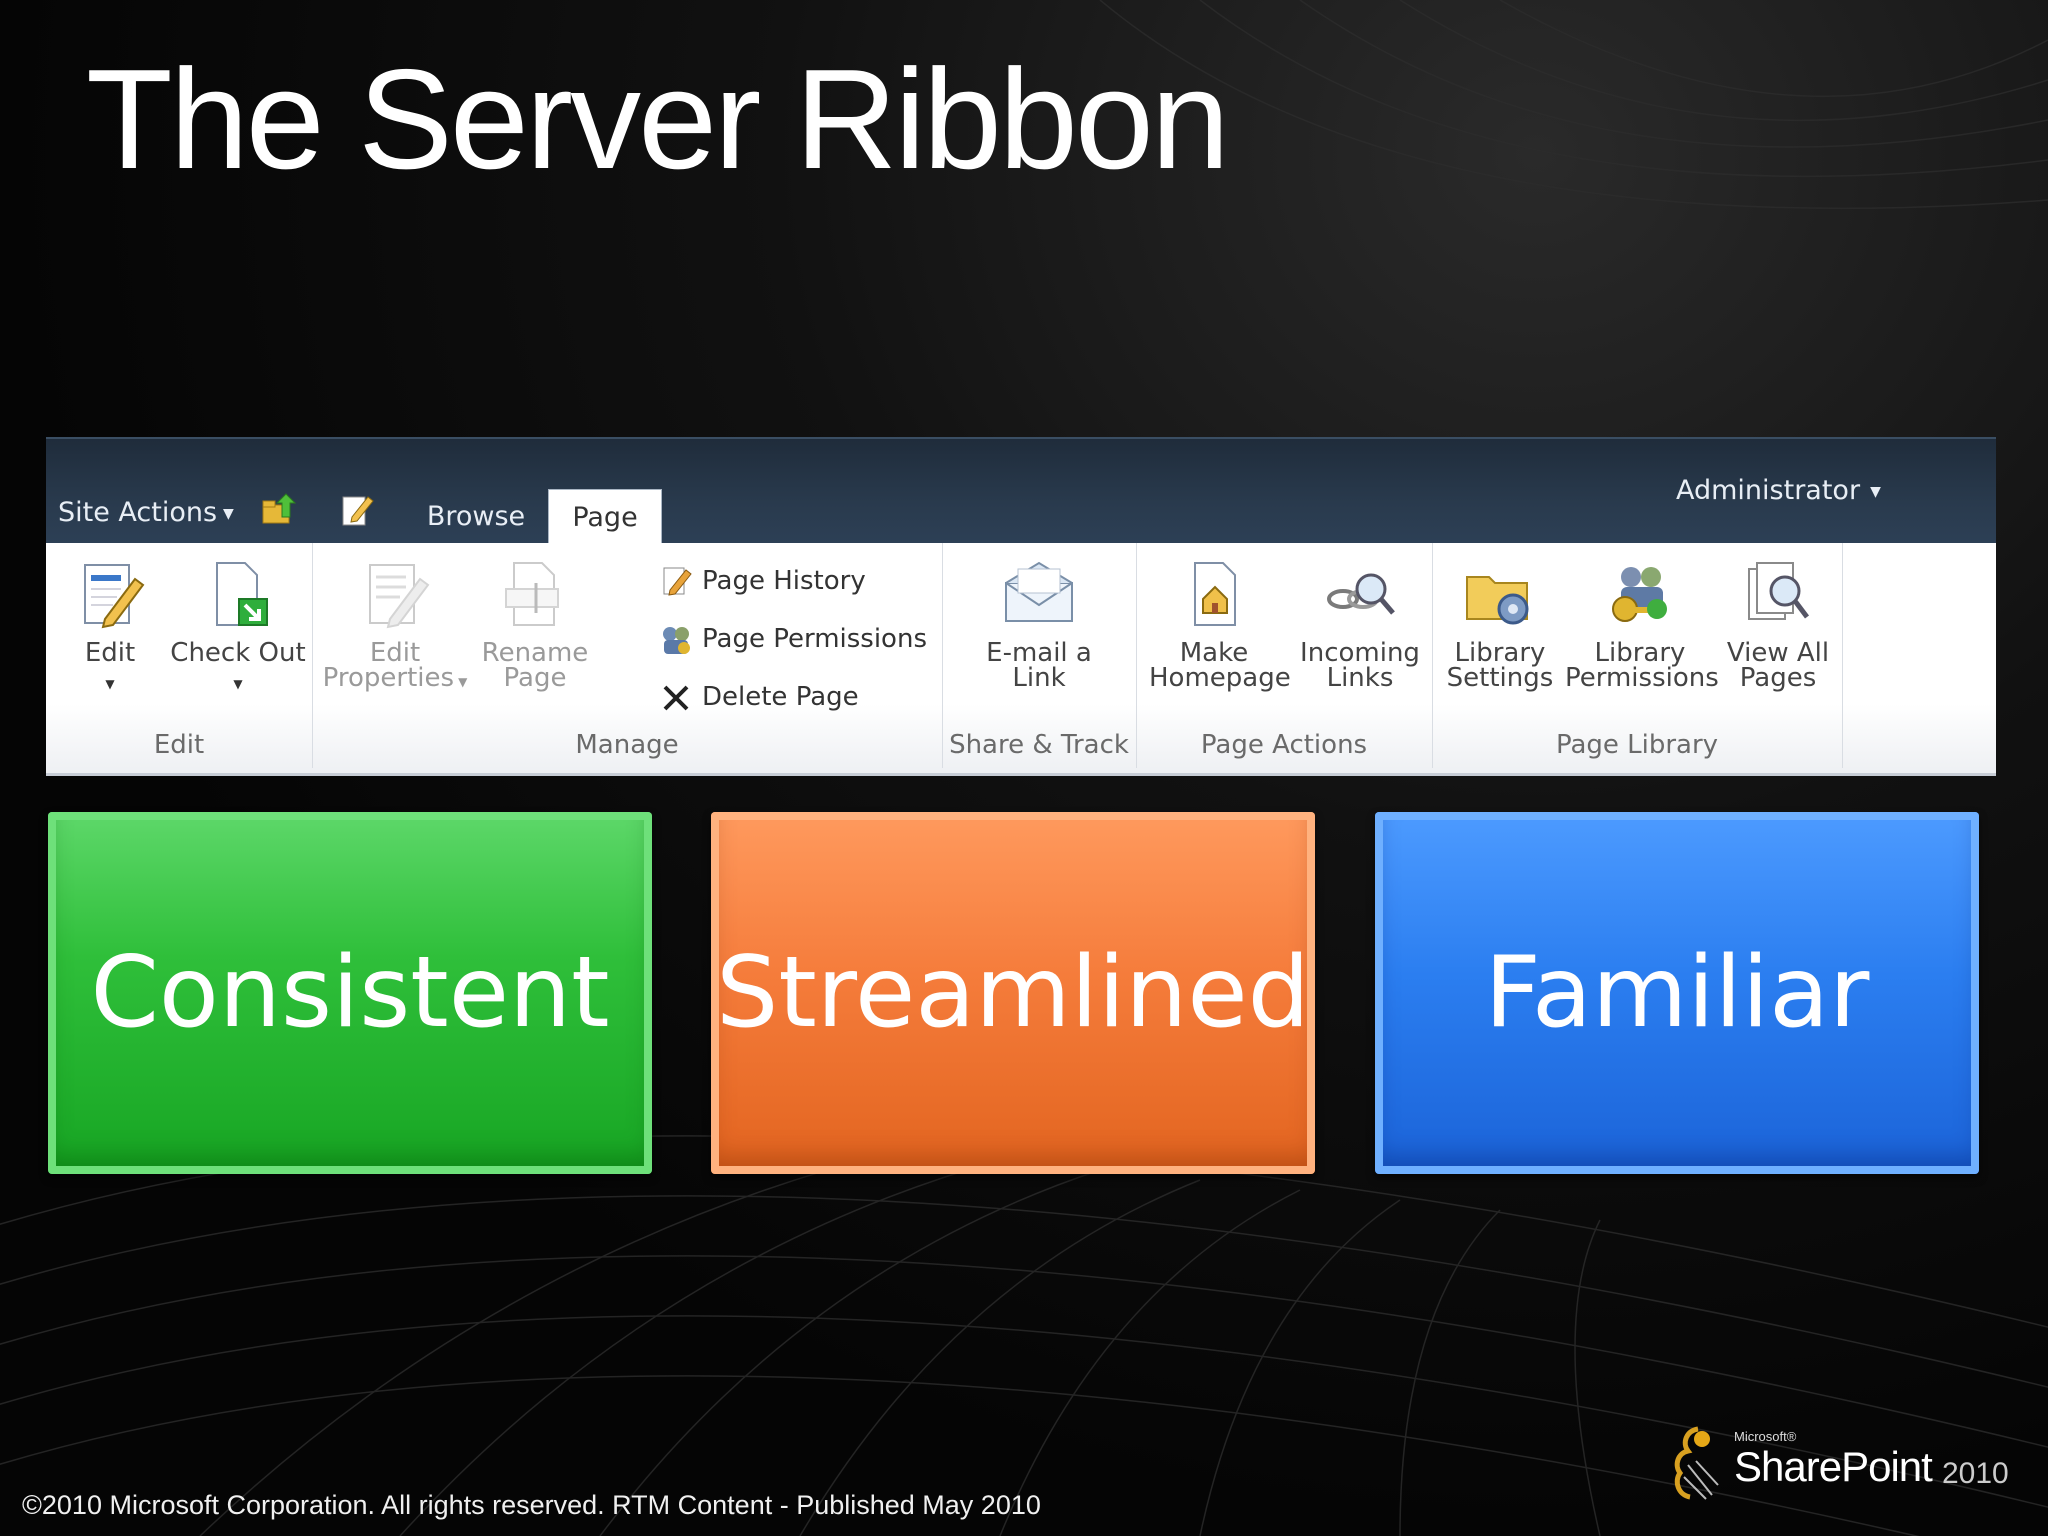 The height and width of the screenshot is (1536, 2048). I want to click on make-homepage-button: Make Homepage, so click(1217, 626).